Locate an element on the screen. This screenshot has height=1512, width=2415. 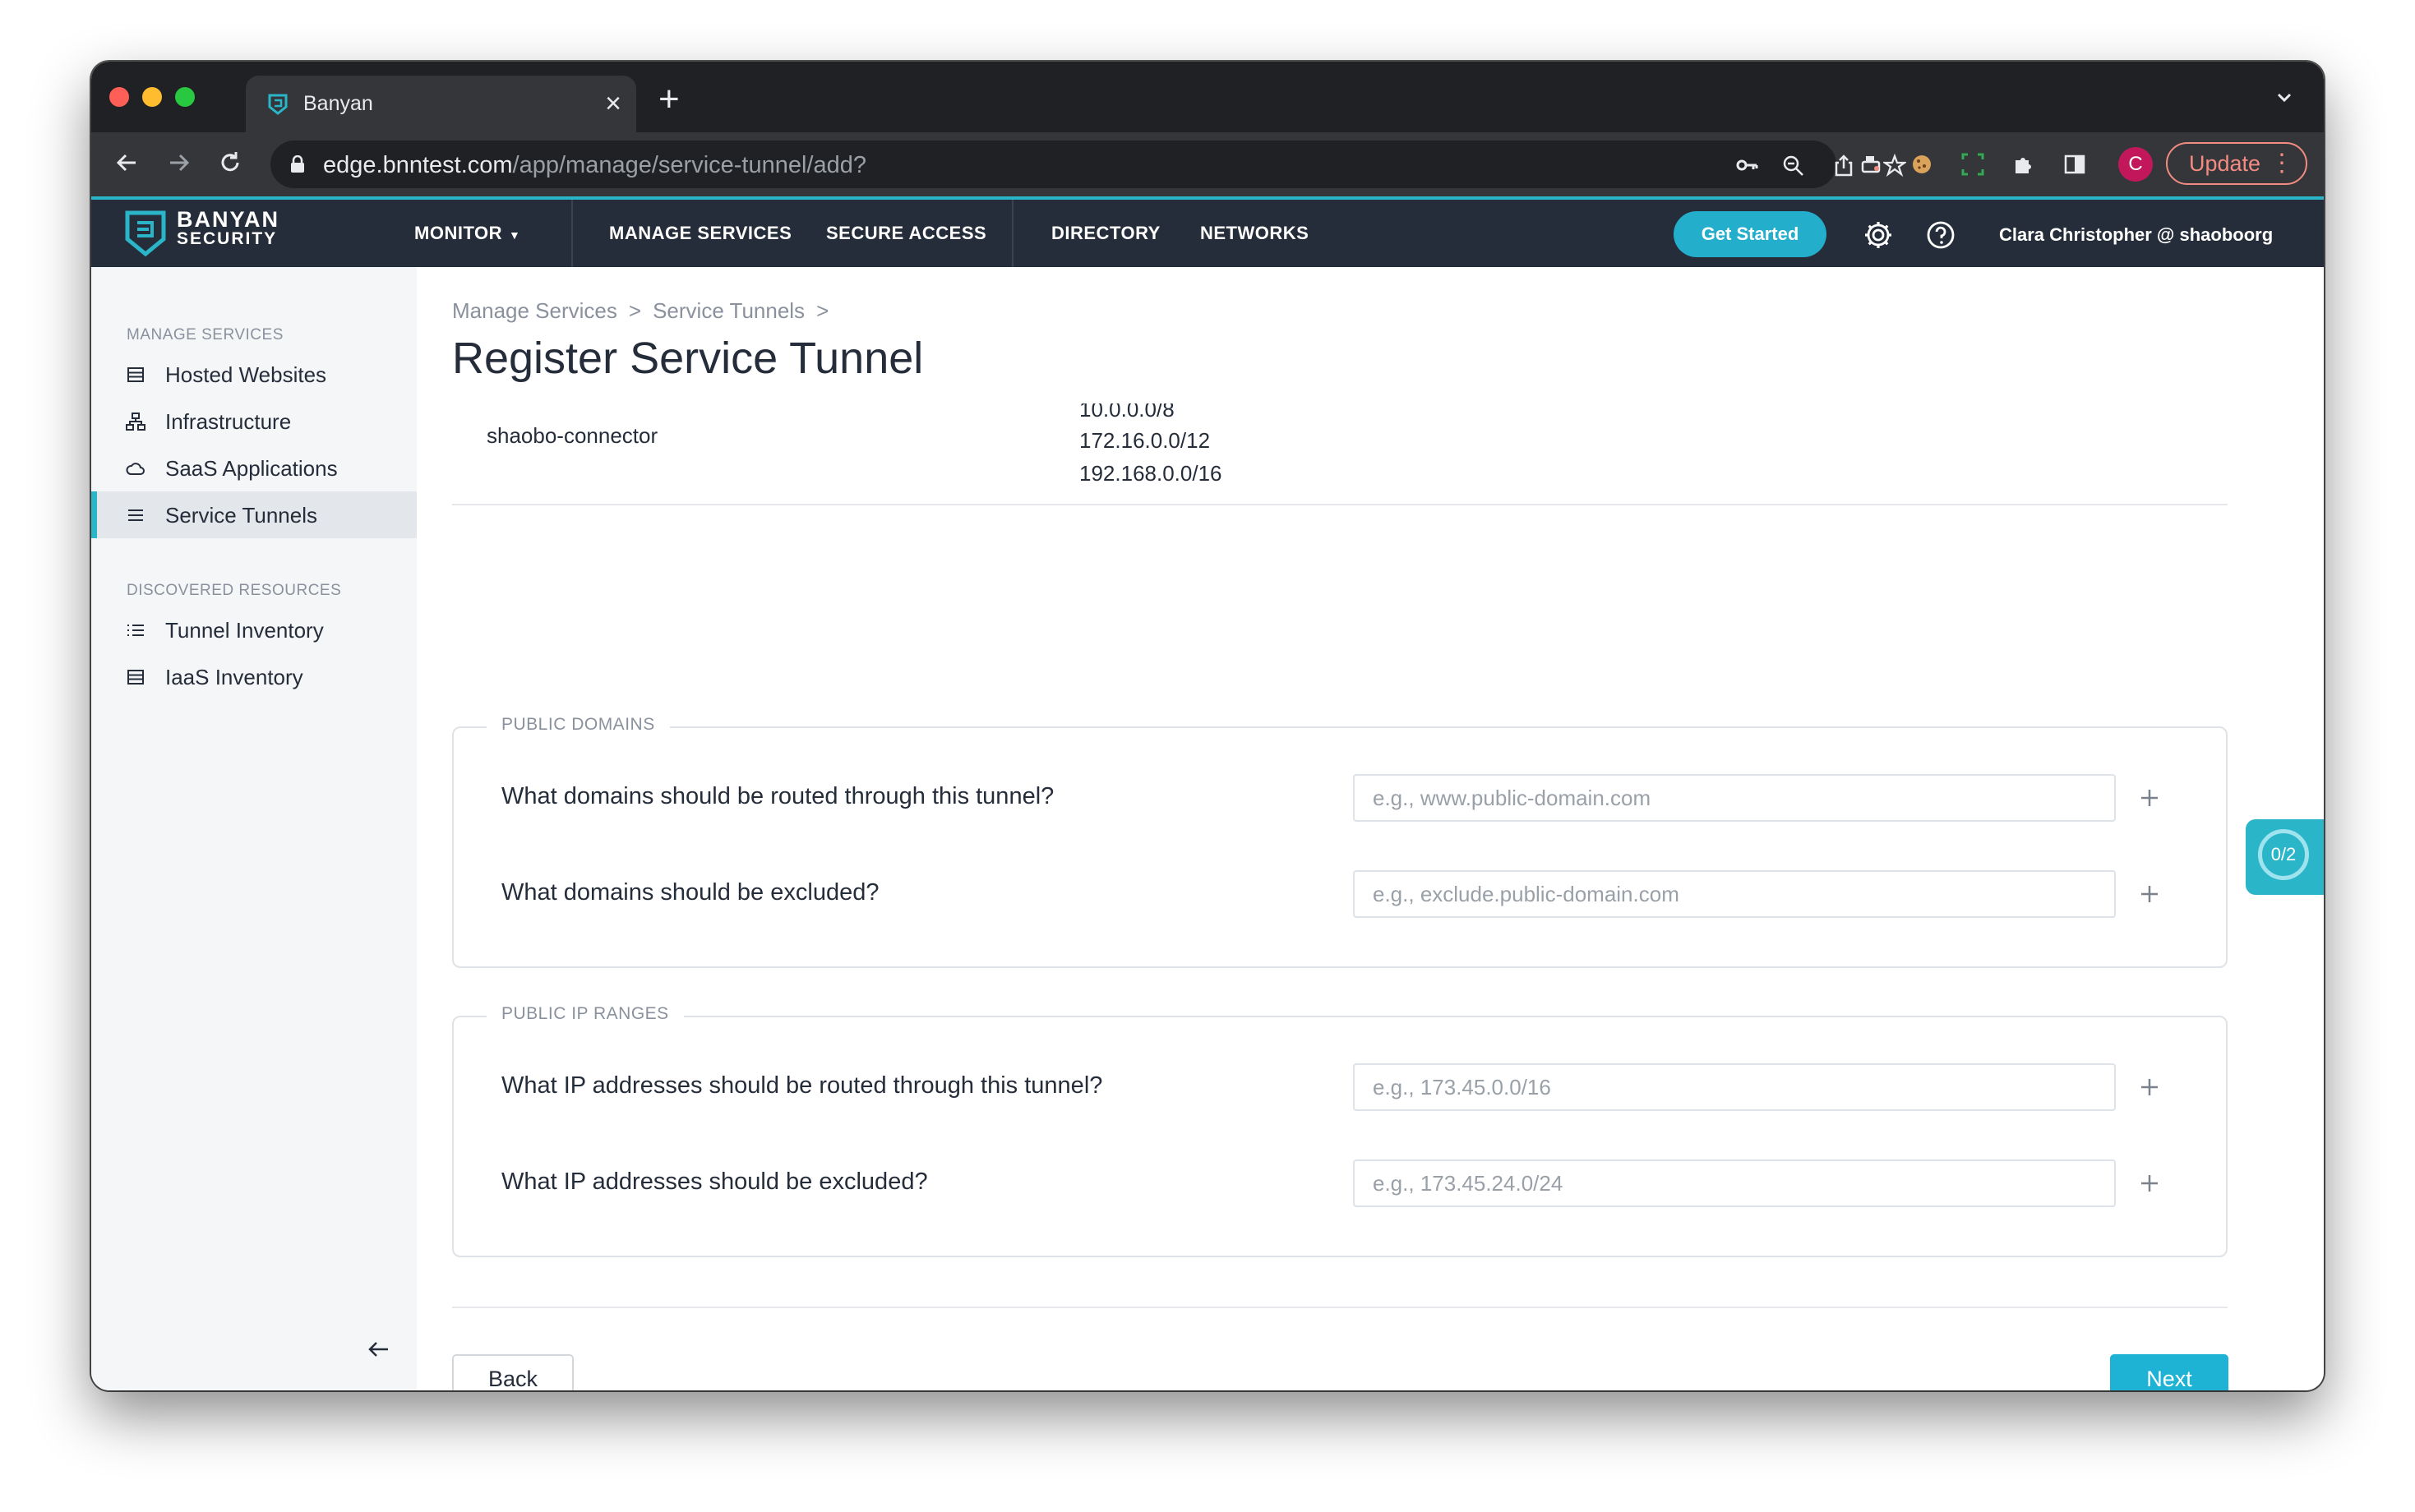
page-title: Register Service Tunnel is located at coordinates (688, 358).